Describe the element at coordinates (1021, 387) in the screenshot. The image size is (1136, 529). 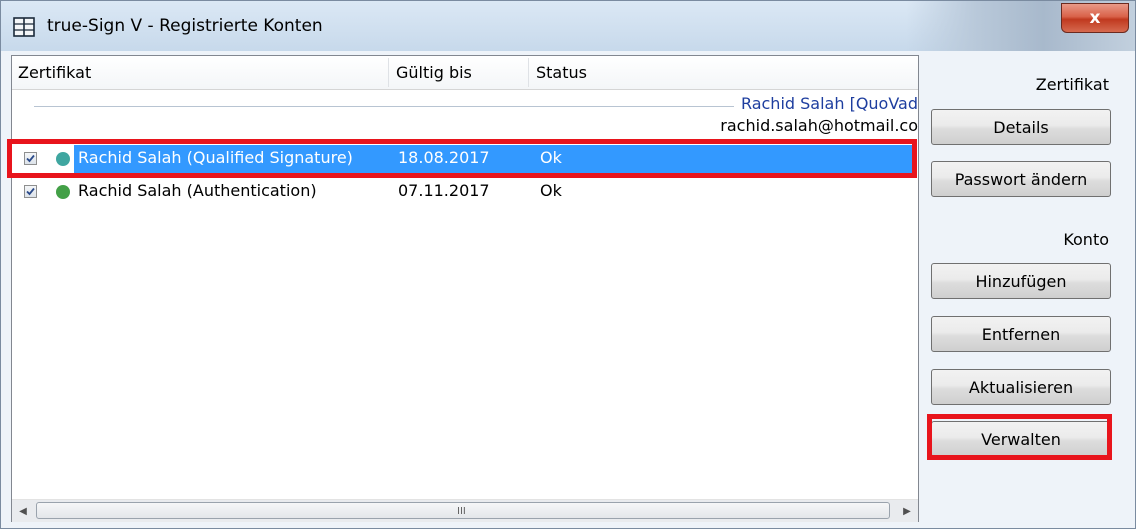
I see `update-account-button: Aktualisieren` at that location.